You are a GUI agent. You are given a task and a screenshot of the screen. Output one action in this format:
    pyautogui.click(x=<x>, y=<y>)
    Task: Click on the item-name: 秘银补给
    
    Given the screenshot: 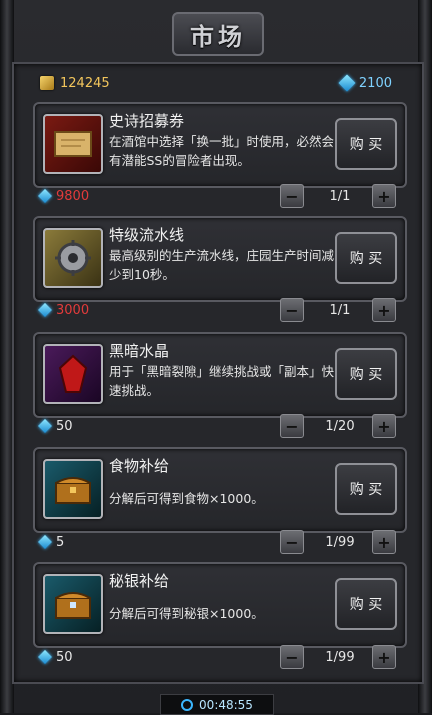 What is the action you would take?
    pyautogui.click(x=139, y=581)
    